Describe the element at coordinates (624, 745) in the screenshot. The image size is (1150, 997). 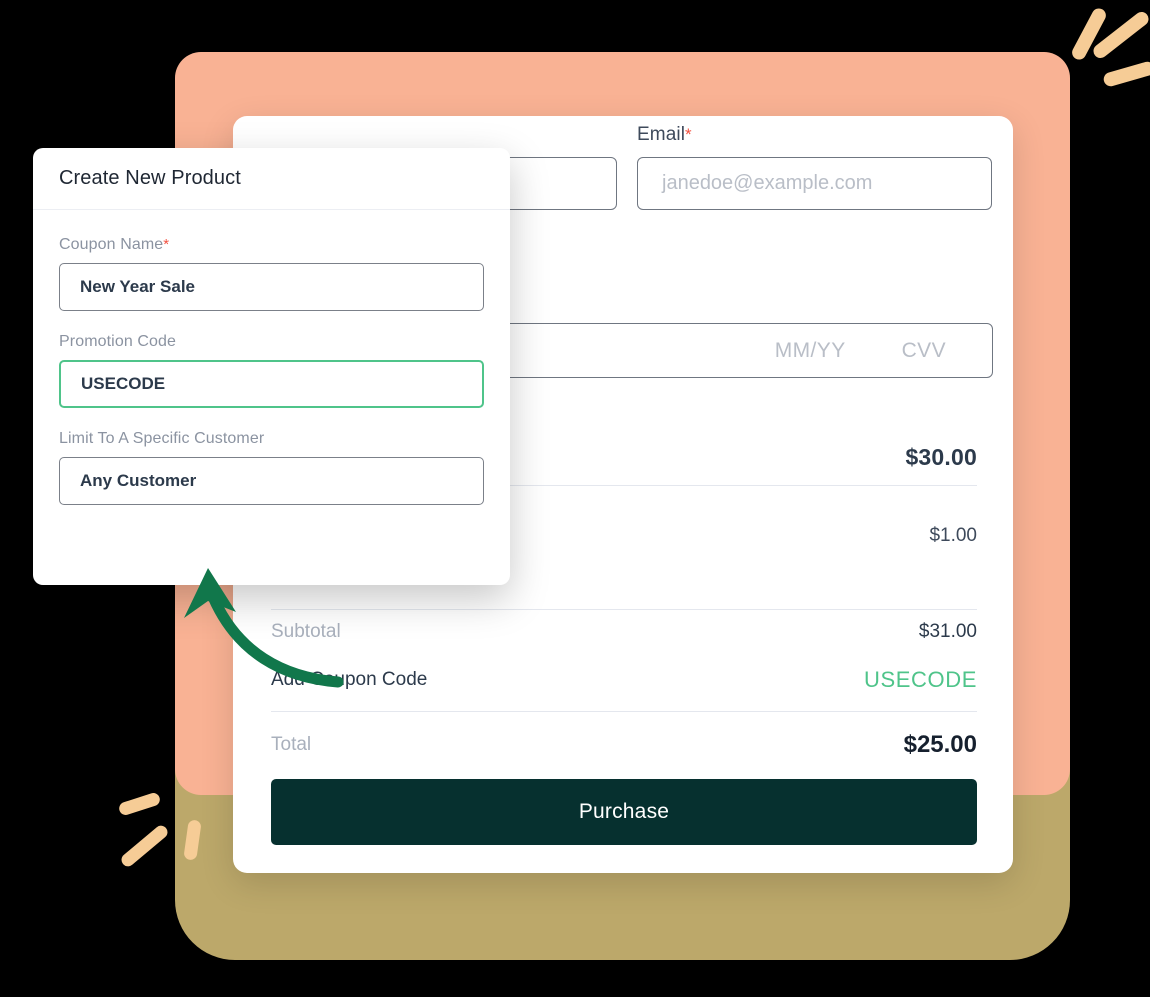
I see `summary-row-total: Total $25.00` at that location.